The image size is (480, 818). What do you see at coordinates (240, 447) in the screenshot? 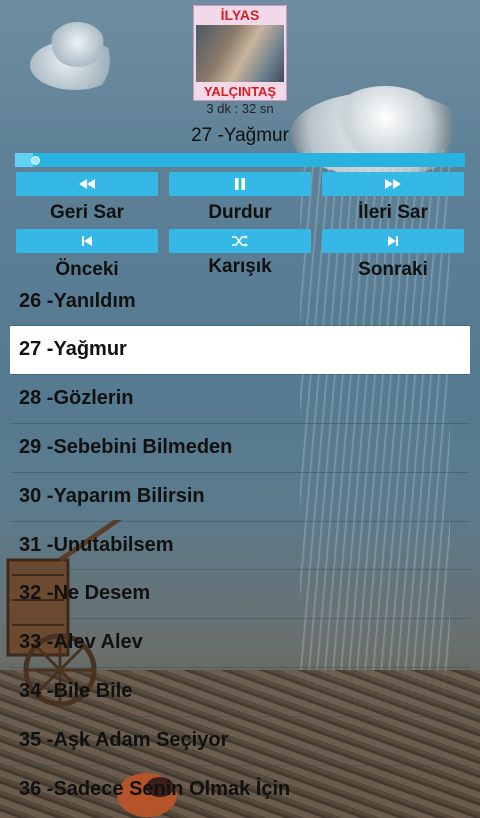
I see `song-list-item: 29 -Sebebini Bilmeden` at bounding box center [240, 447].